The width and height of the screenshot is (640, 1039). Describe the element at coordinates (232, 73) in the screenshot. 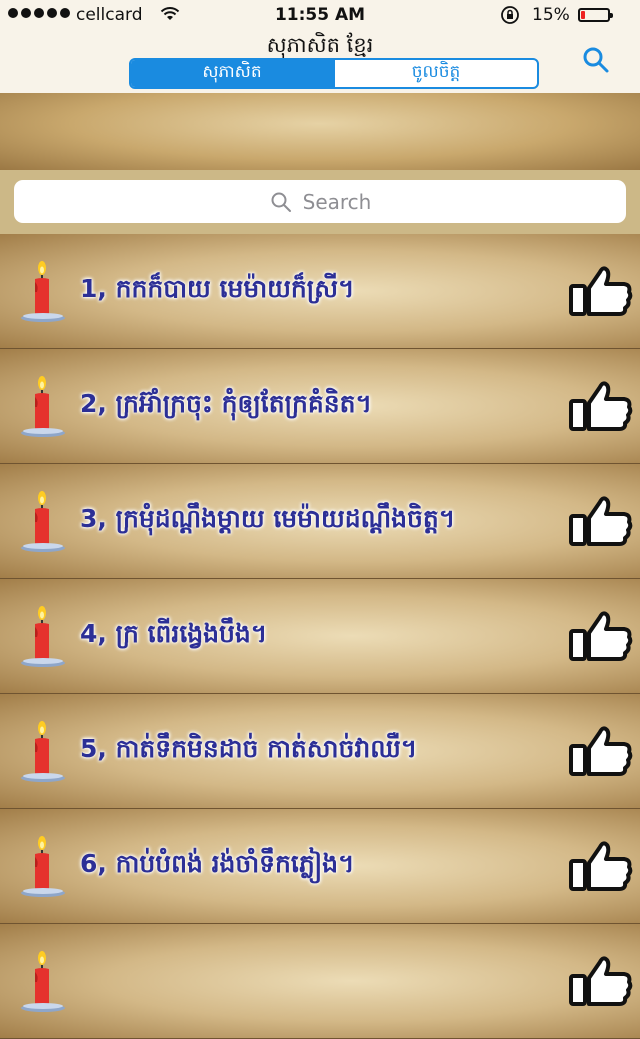

I see `tab-proverbs: សុភាសិត` at that location.